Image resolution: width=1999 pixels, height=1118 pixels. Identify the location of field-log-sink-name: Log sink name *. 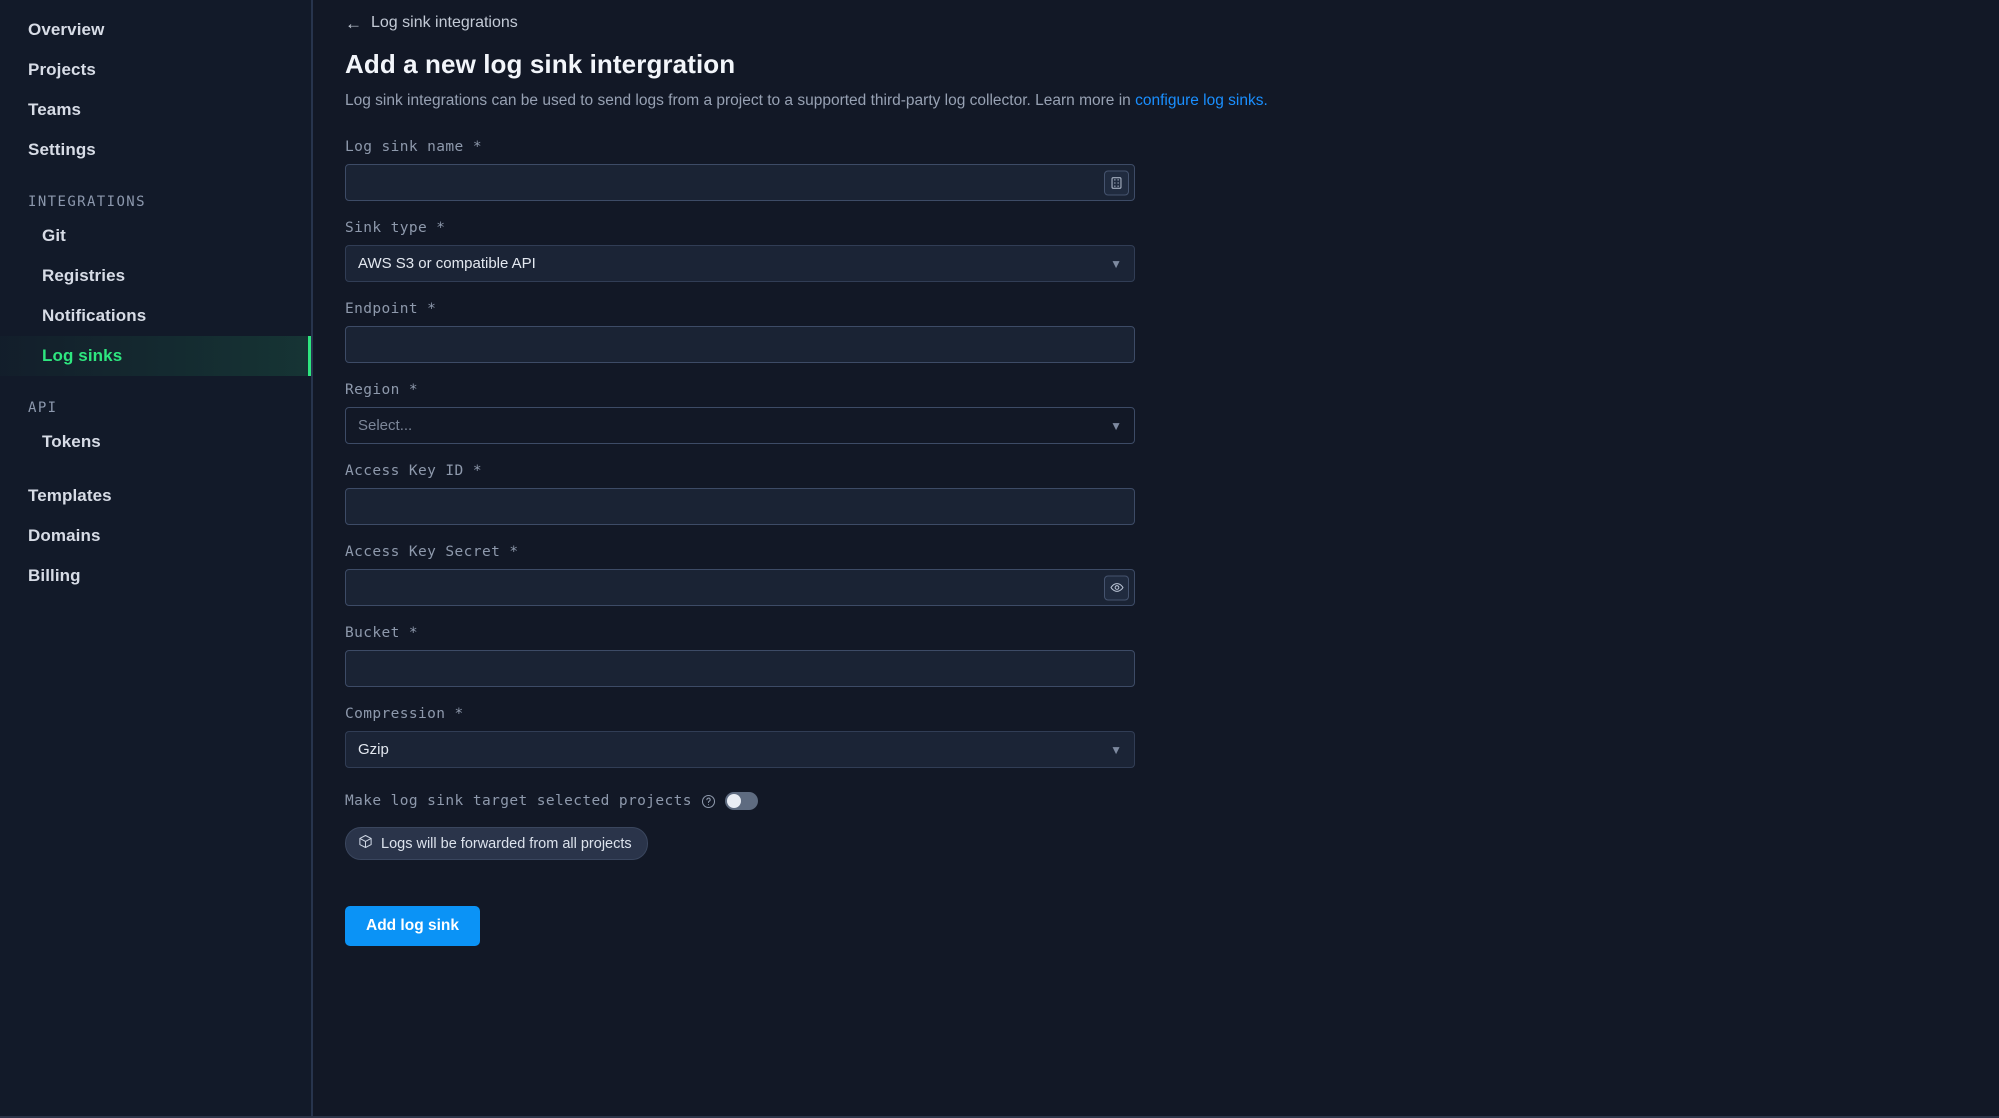
(740, 170).